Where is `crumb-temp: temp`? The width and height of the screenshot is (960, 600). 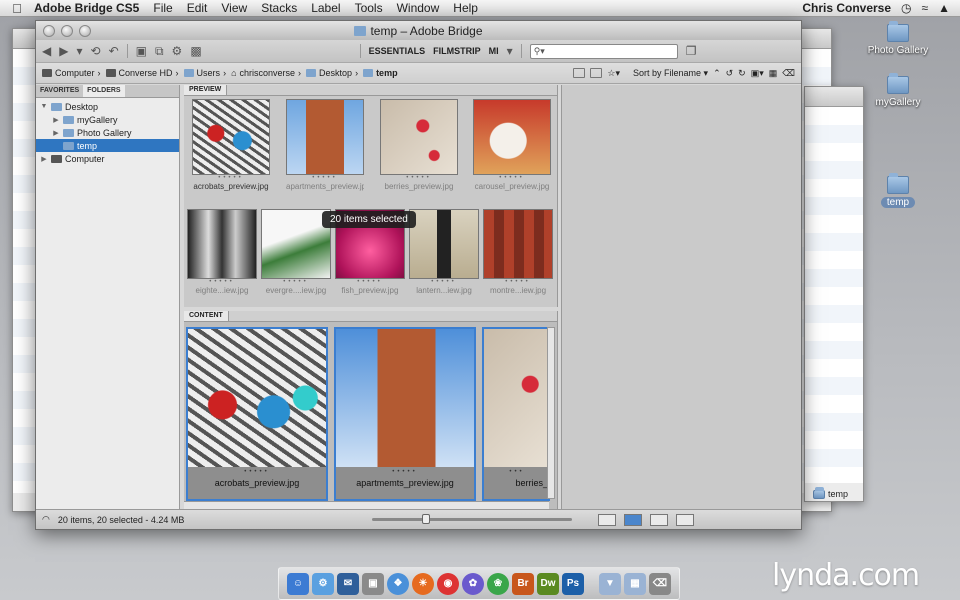
crumb-temp: temp is located at coordinates (380, 73).